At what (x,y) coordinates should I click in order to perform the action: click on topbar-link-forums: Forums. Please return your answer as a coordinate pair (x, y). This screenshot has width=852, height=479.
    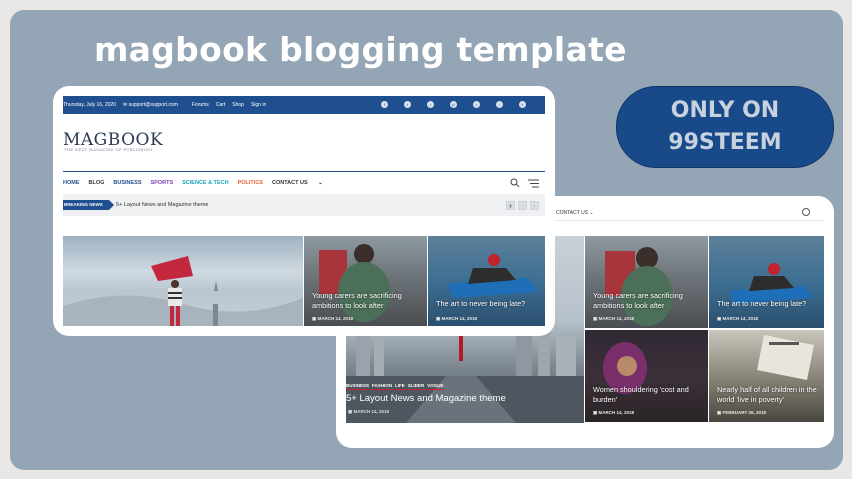
    Looking at the image, I should click on (200, 105).